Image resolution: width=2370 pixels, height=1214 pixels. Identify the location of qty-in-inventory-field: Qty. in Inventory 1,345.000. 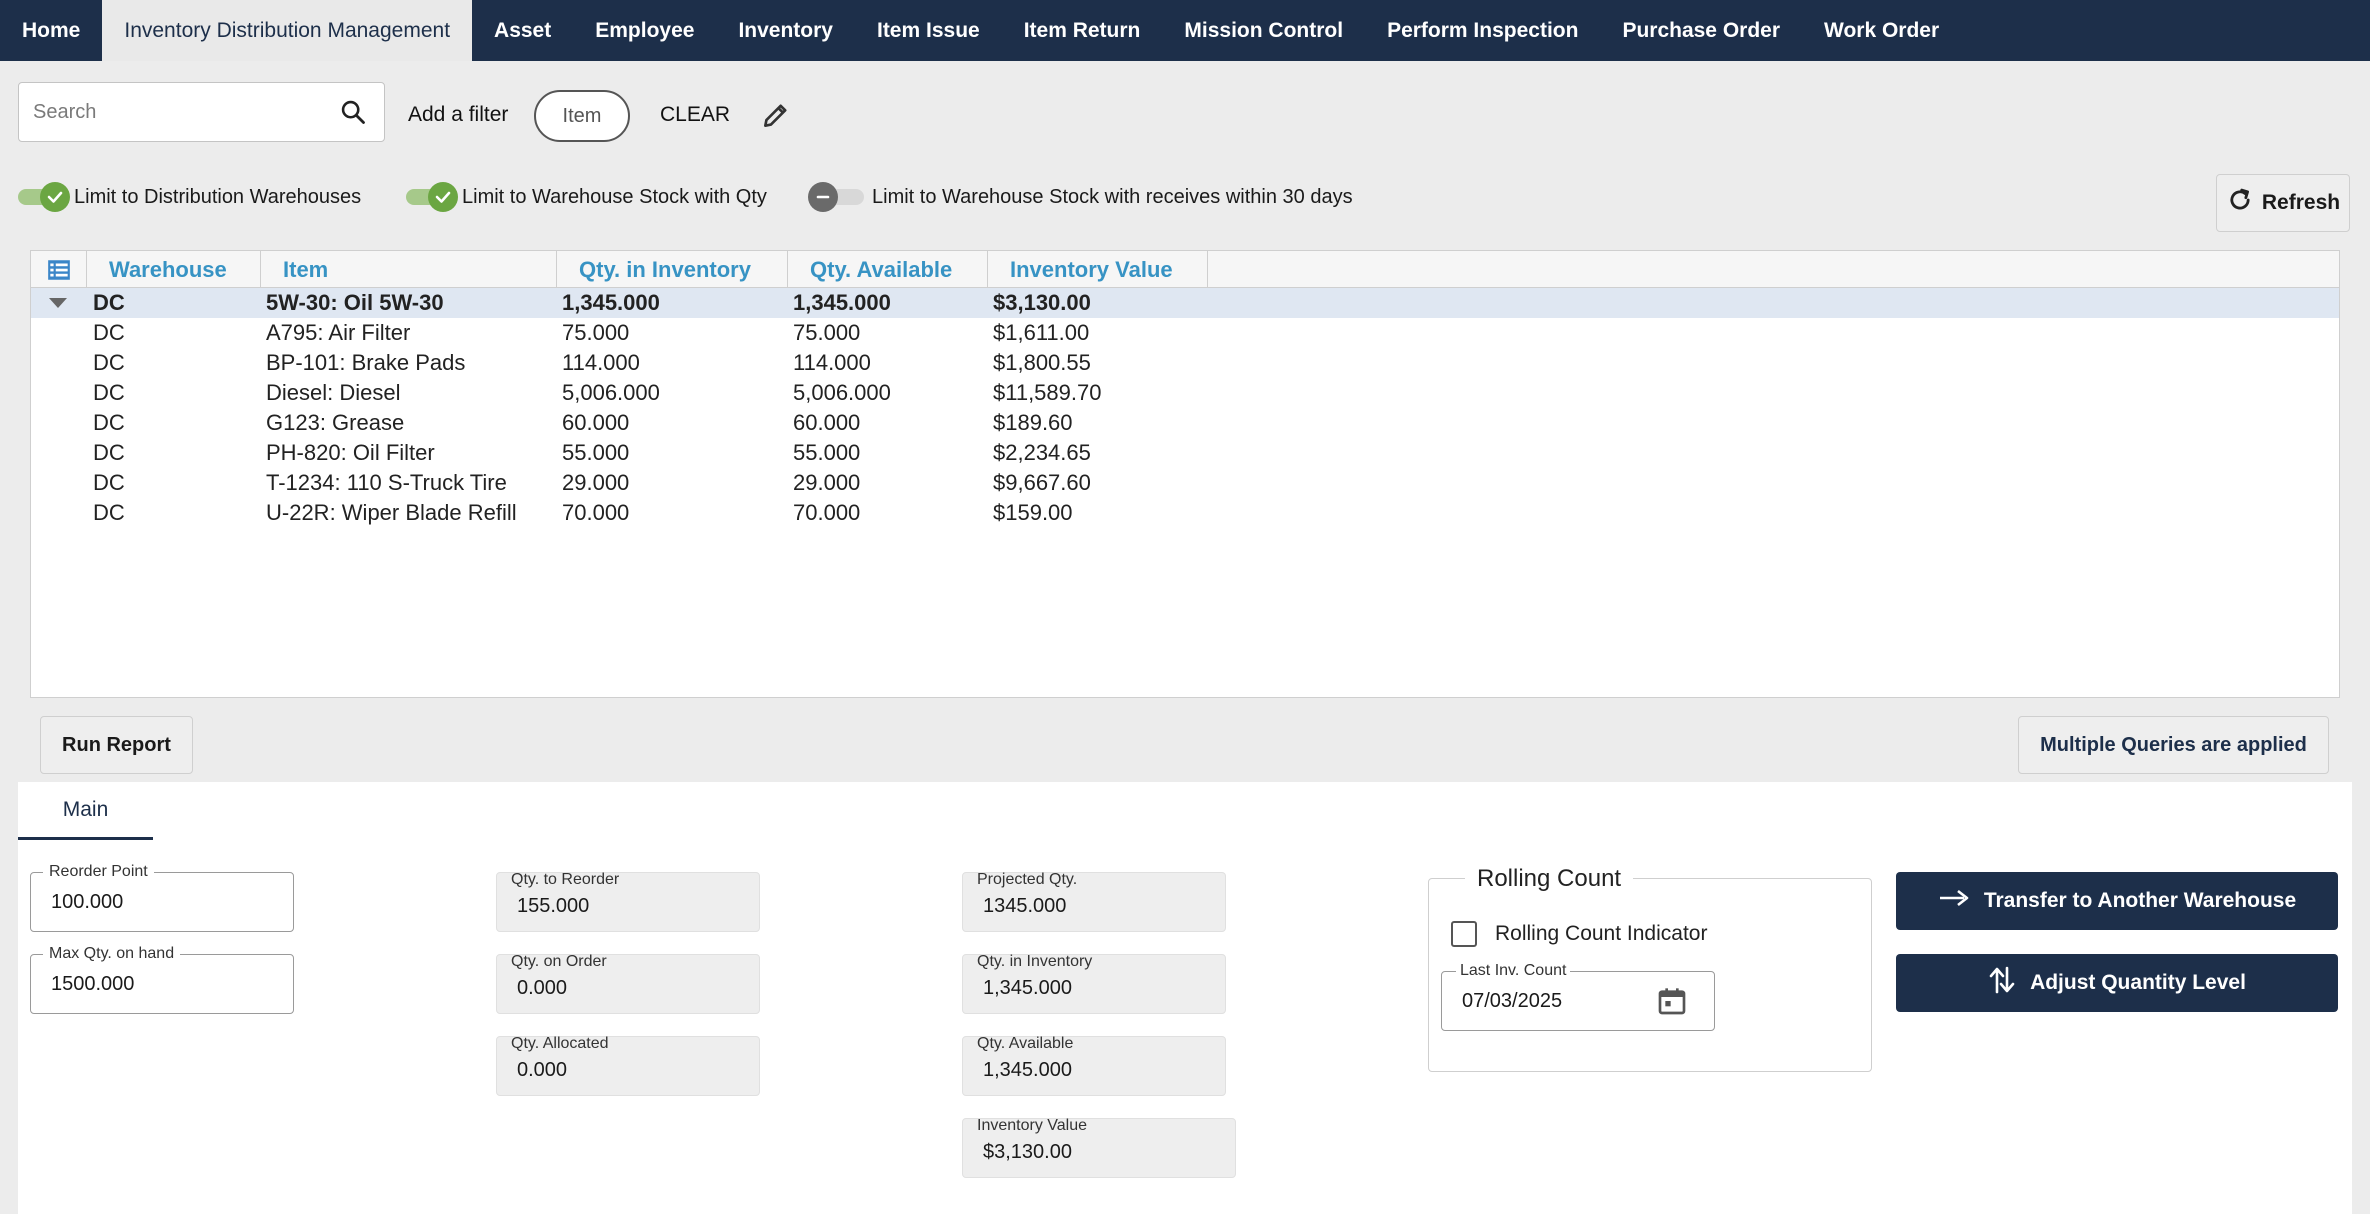
(1094, 983).